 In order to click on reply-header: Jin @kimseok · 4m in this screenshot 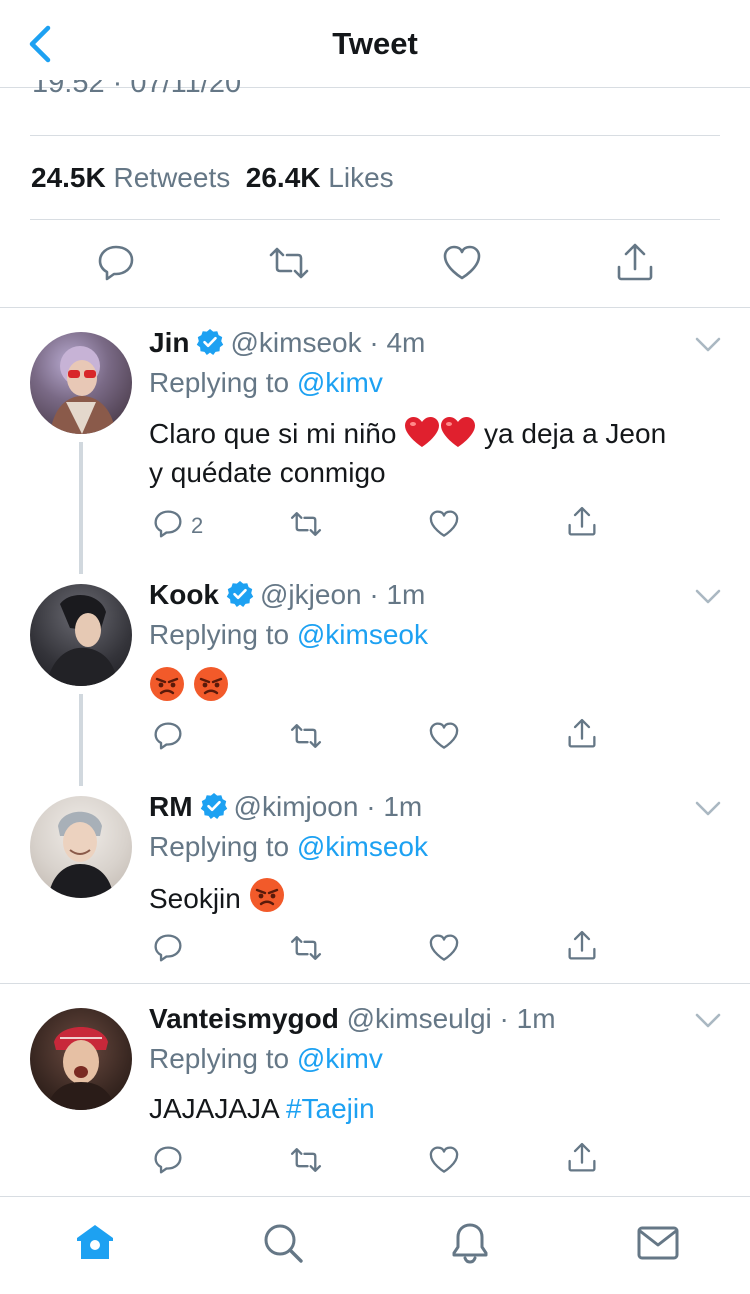, I will do `click(287, 343)`.